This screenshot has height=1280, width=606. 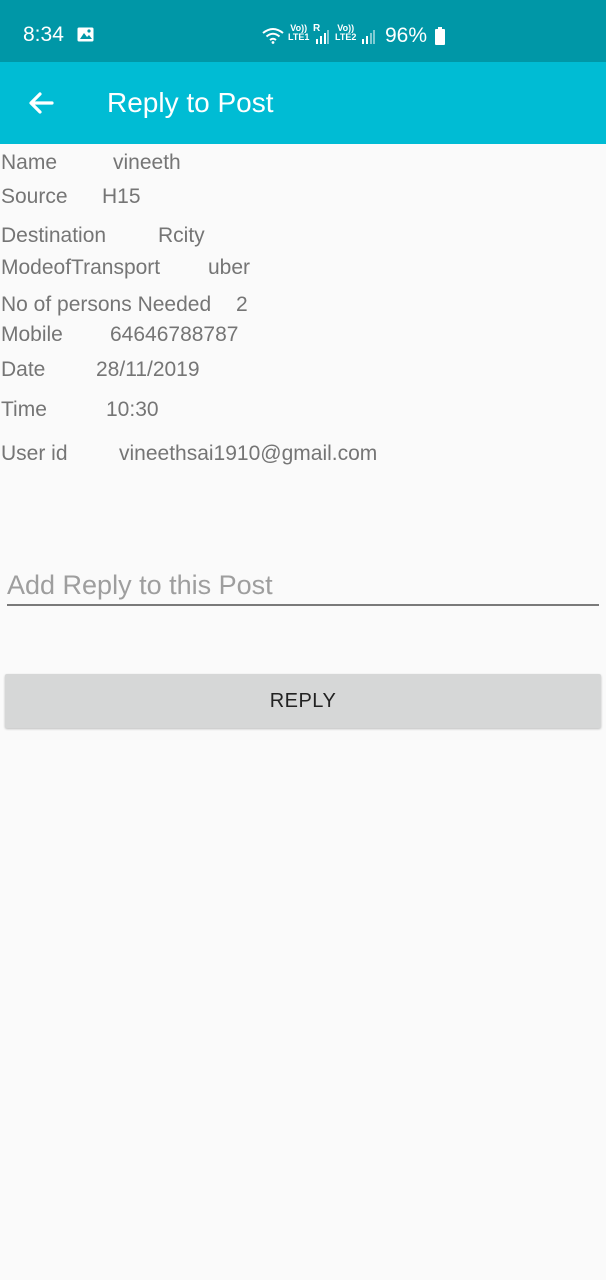 I want to click on user-id-label: User id, so click(x=34, y=453).